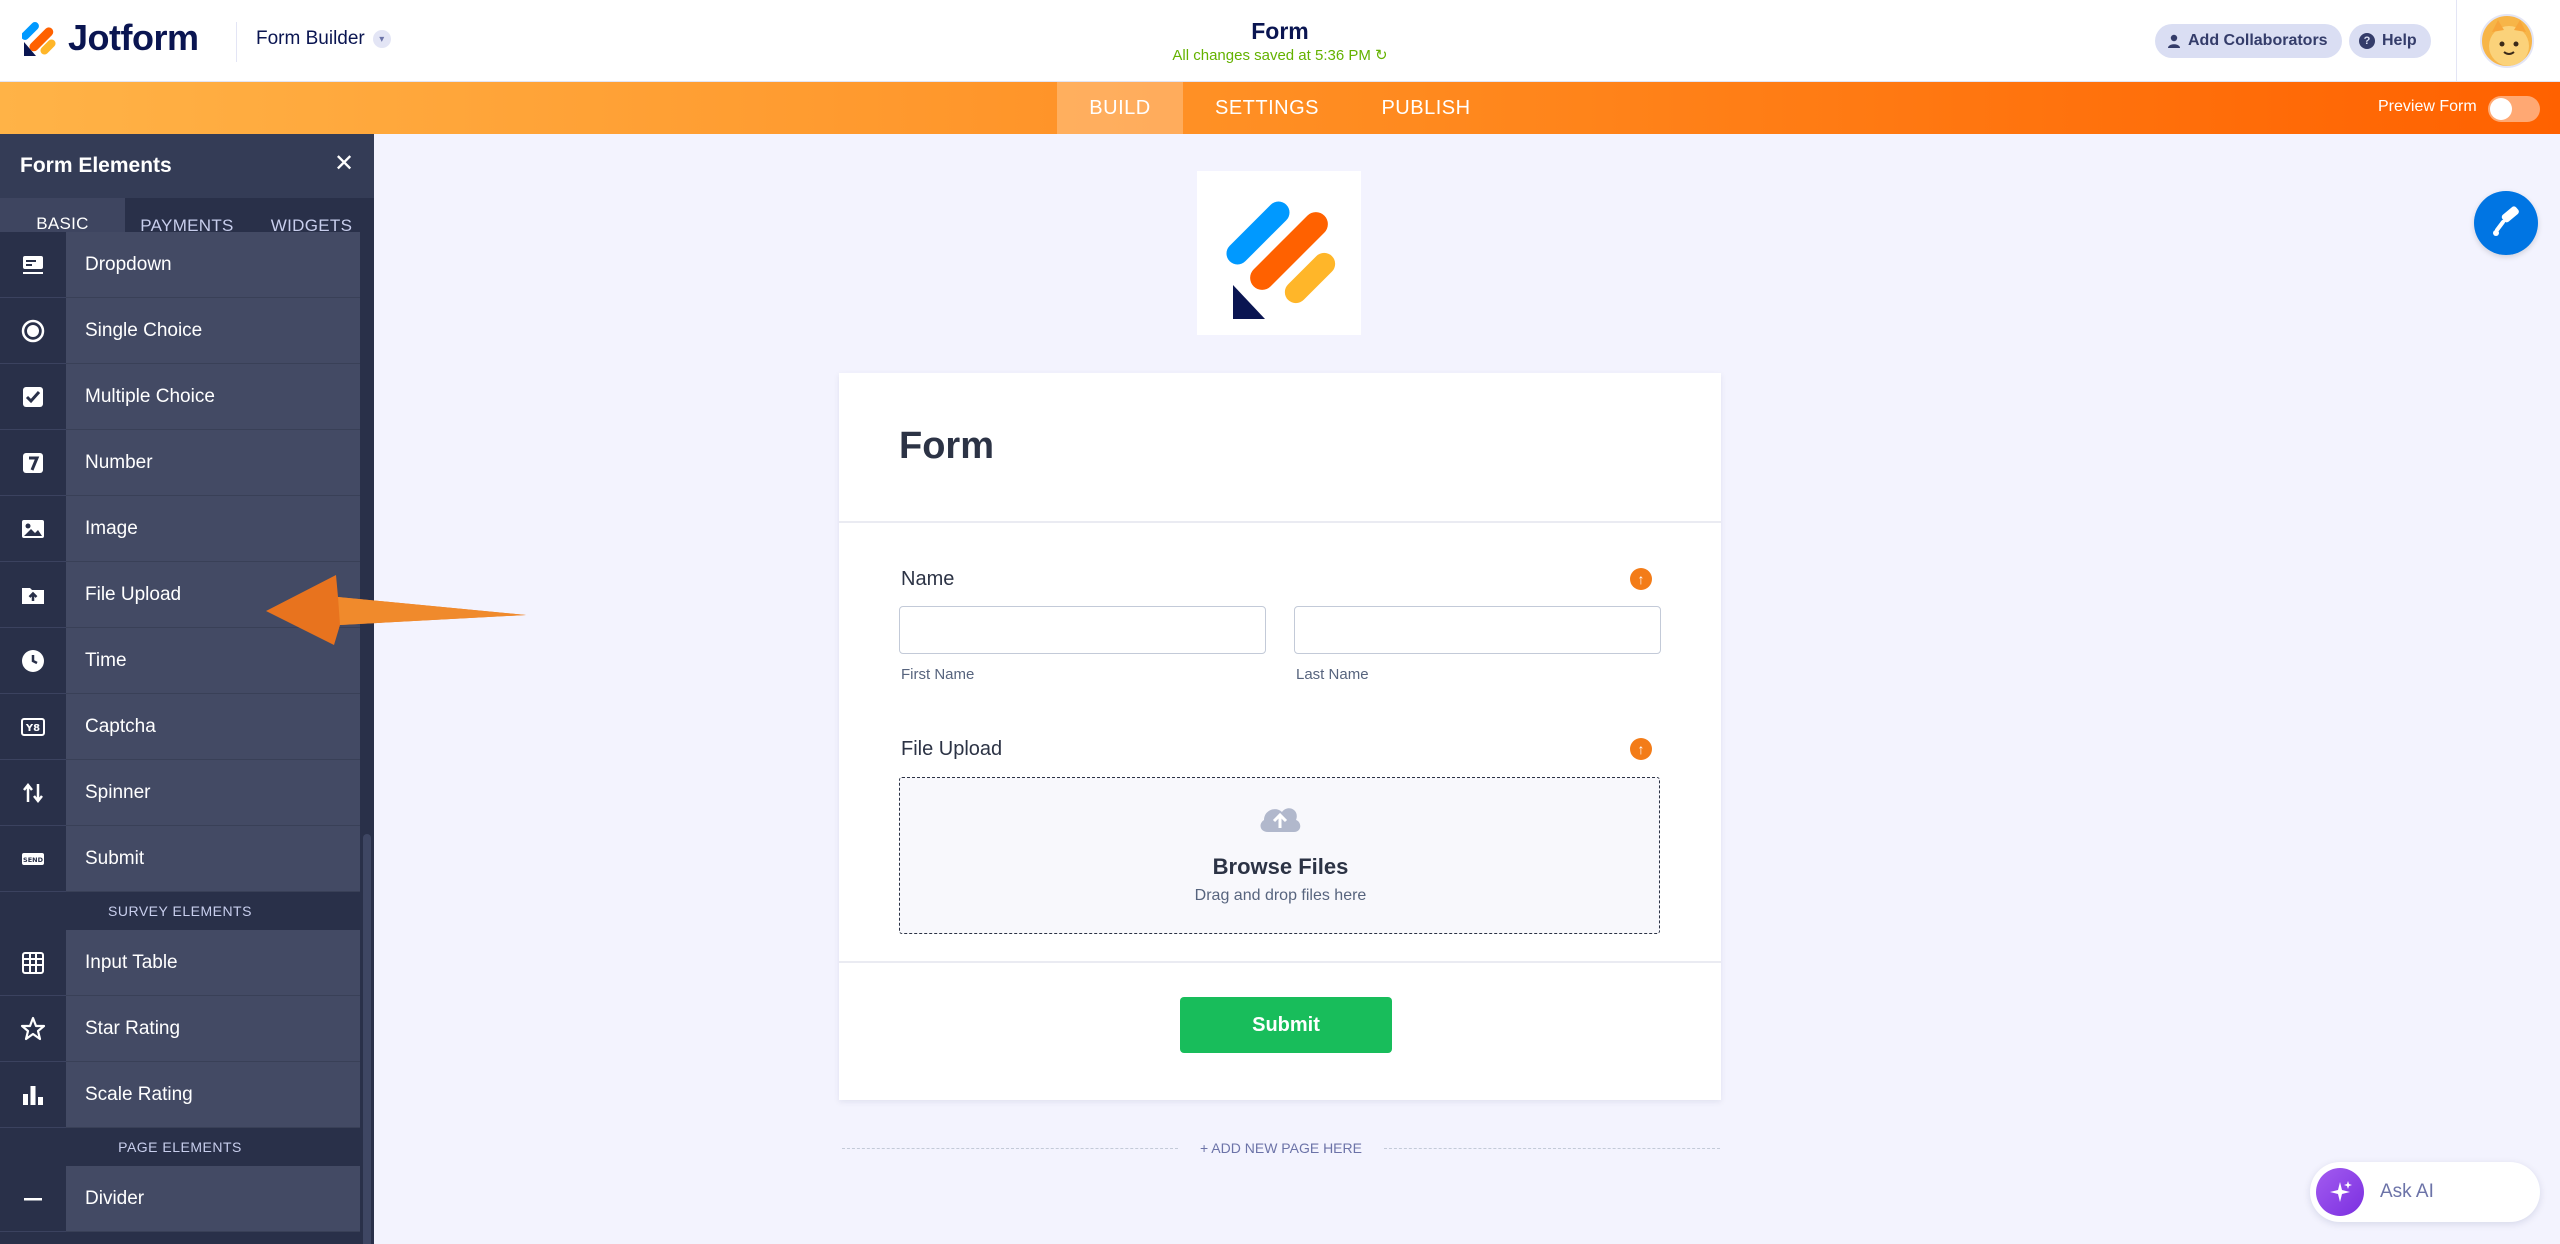  Describe the element at coordinates (1381, 55) in the screenshot. I see `refresh-icon: ↻` at that location.